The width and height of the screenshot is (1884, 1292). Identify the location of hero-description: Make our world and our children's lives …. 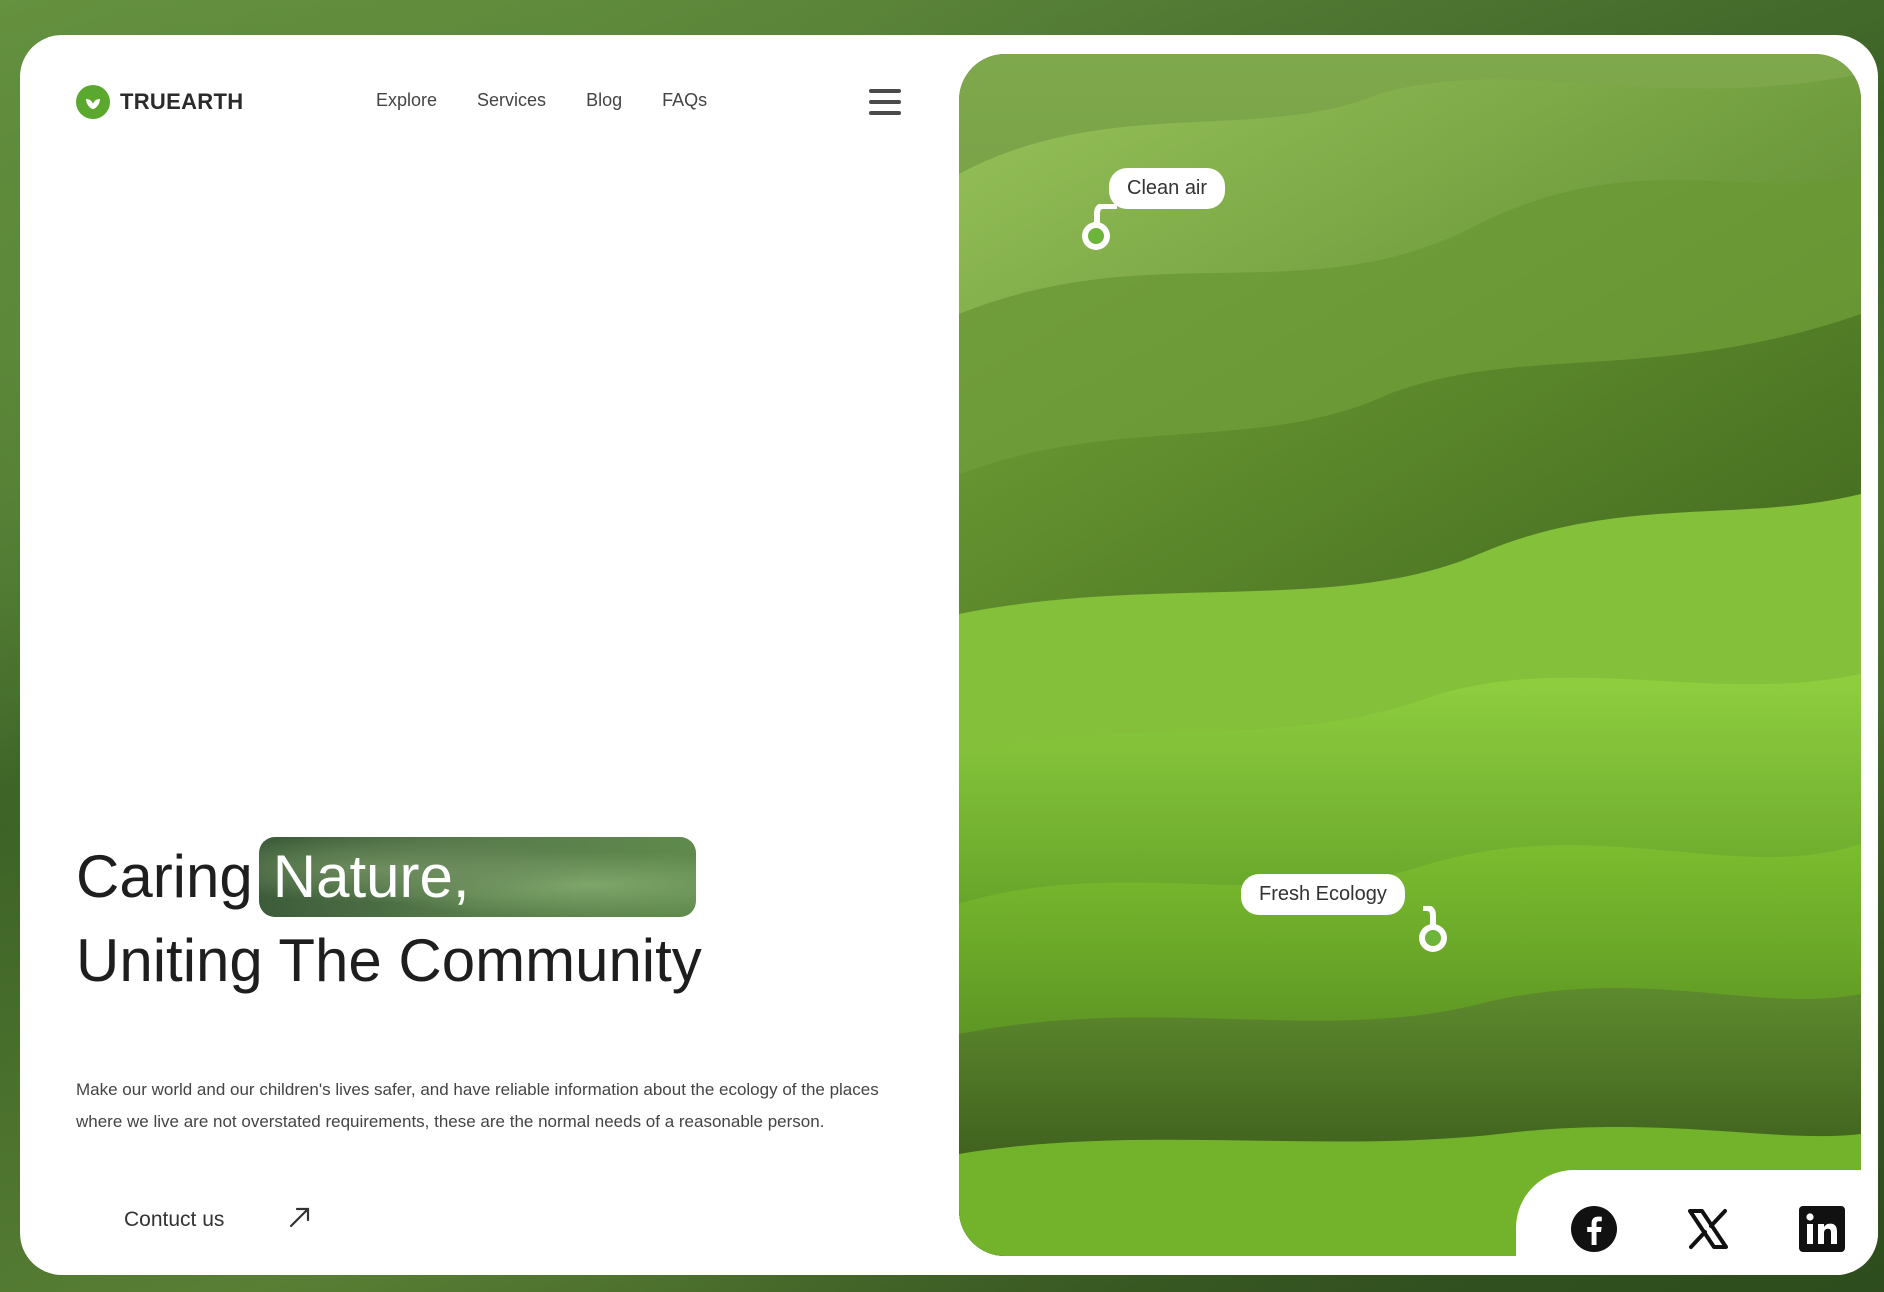
(477, 1105).